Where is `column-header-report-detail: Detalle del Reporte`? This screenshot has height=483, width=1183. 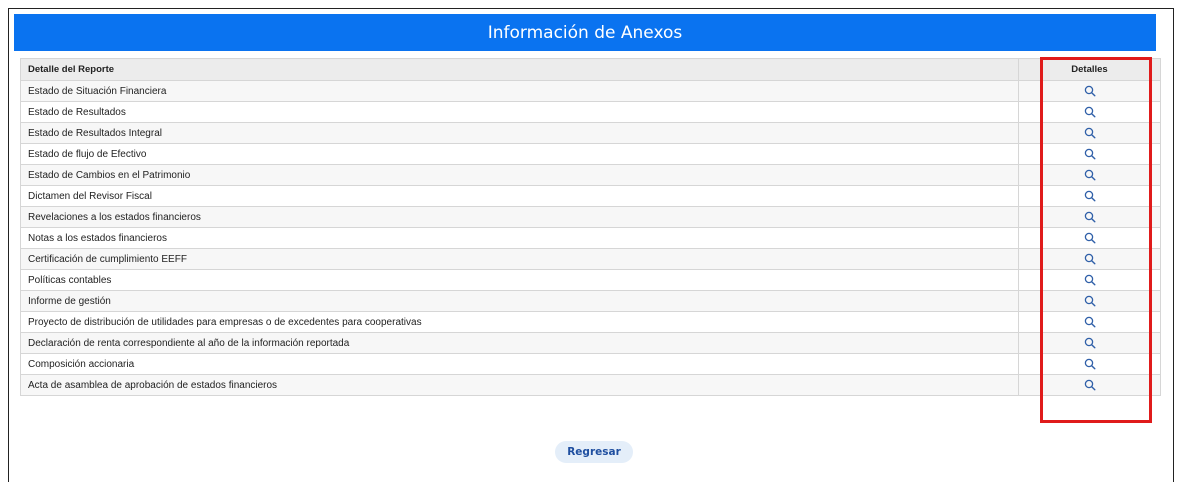 column-header-report-detail: Detalle del Reporte is located at coordinates (519, 69).